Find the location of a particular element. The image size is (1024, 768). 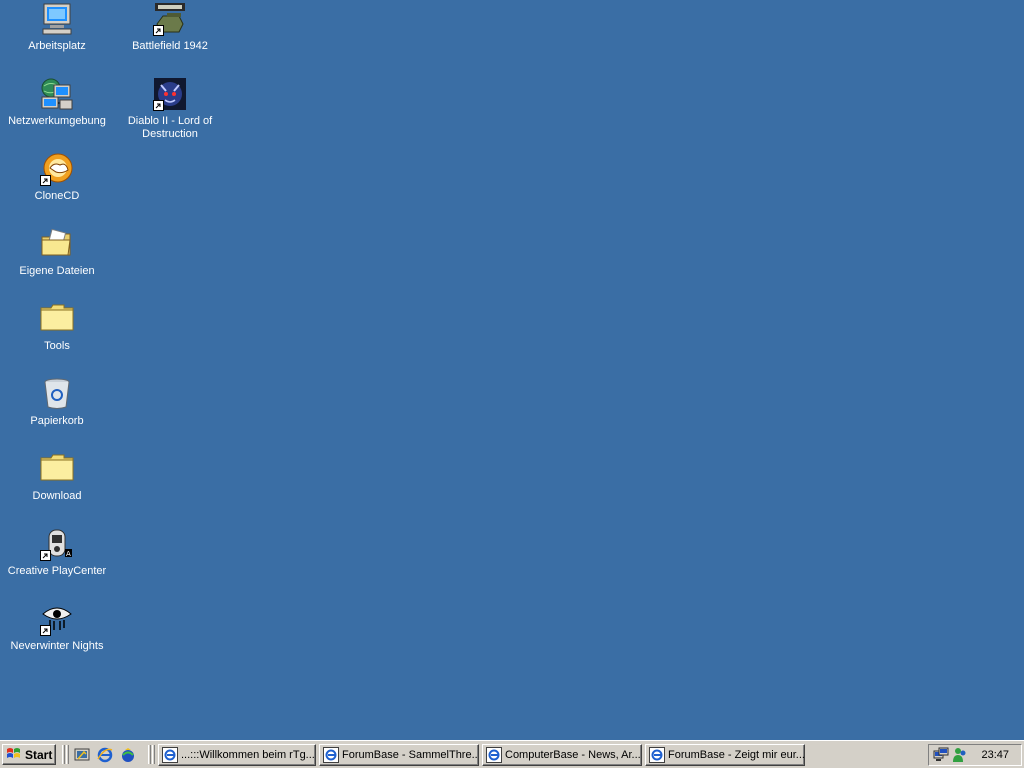

desktop-icon-label: Diablo II - Lord of Destruction is located at coordinates (170, 127).